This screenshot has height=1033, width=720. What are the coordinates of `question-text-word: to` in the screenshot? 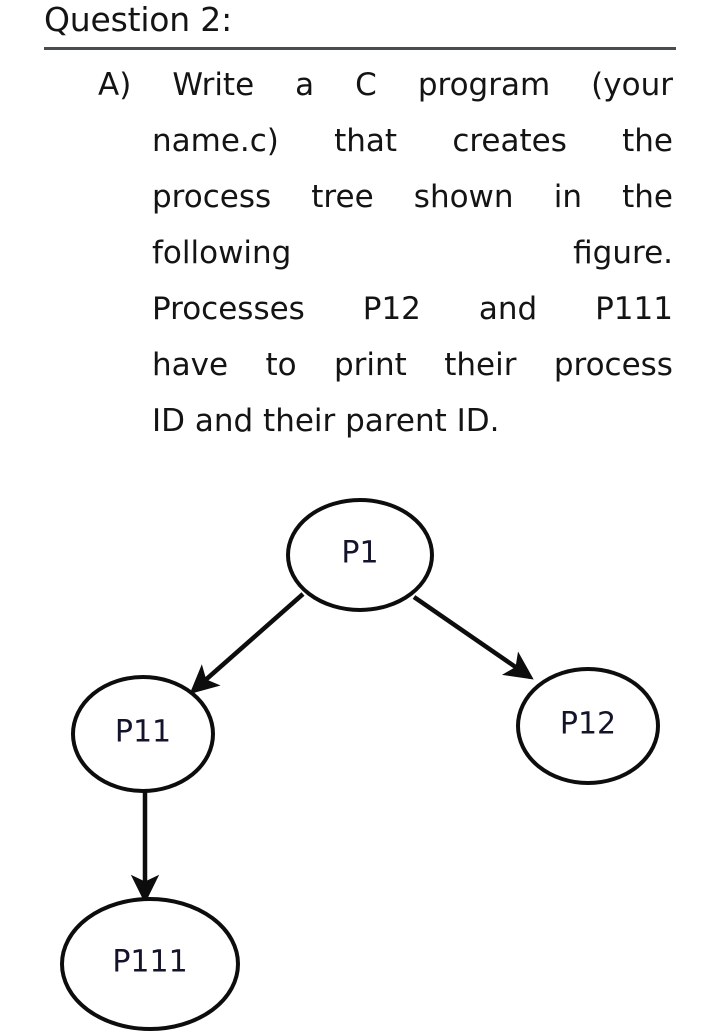 It's located at (281, 365).